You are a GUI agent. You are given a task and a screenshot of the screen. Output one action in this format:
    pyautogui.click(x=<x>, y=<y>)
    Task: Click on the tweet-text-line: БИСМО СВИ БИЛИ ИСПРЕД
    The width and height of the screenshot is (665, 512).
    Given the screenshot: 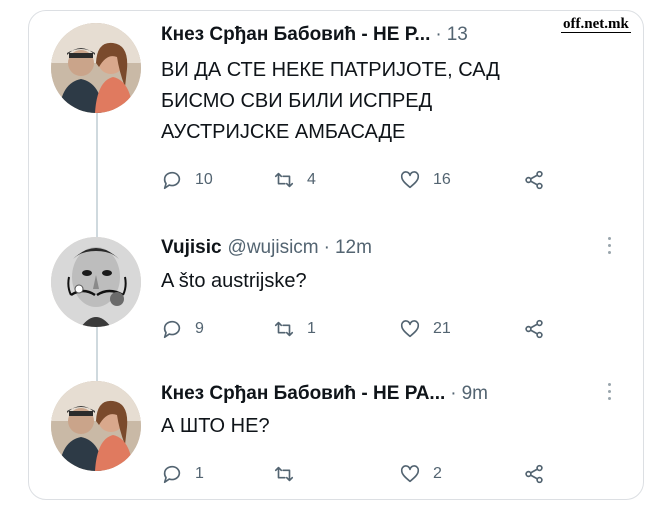 What is the action you would take?
    pyautogui.click(x=297, y=101)
    